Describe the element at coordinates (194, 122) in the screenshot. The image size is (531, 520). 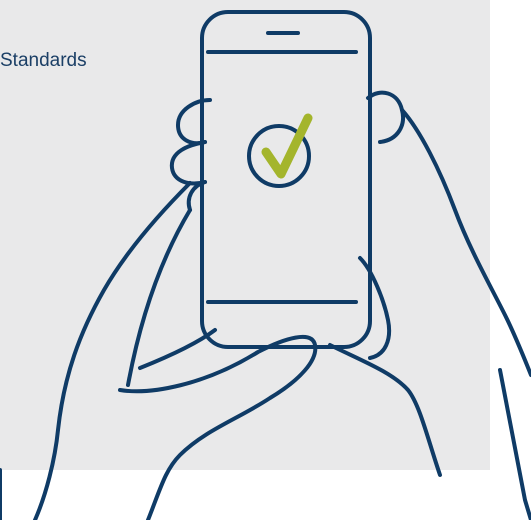
I see `left-finger-top` at that location.